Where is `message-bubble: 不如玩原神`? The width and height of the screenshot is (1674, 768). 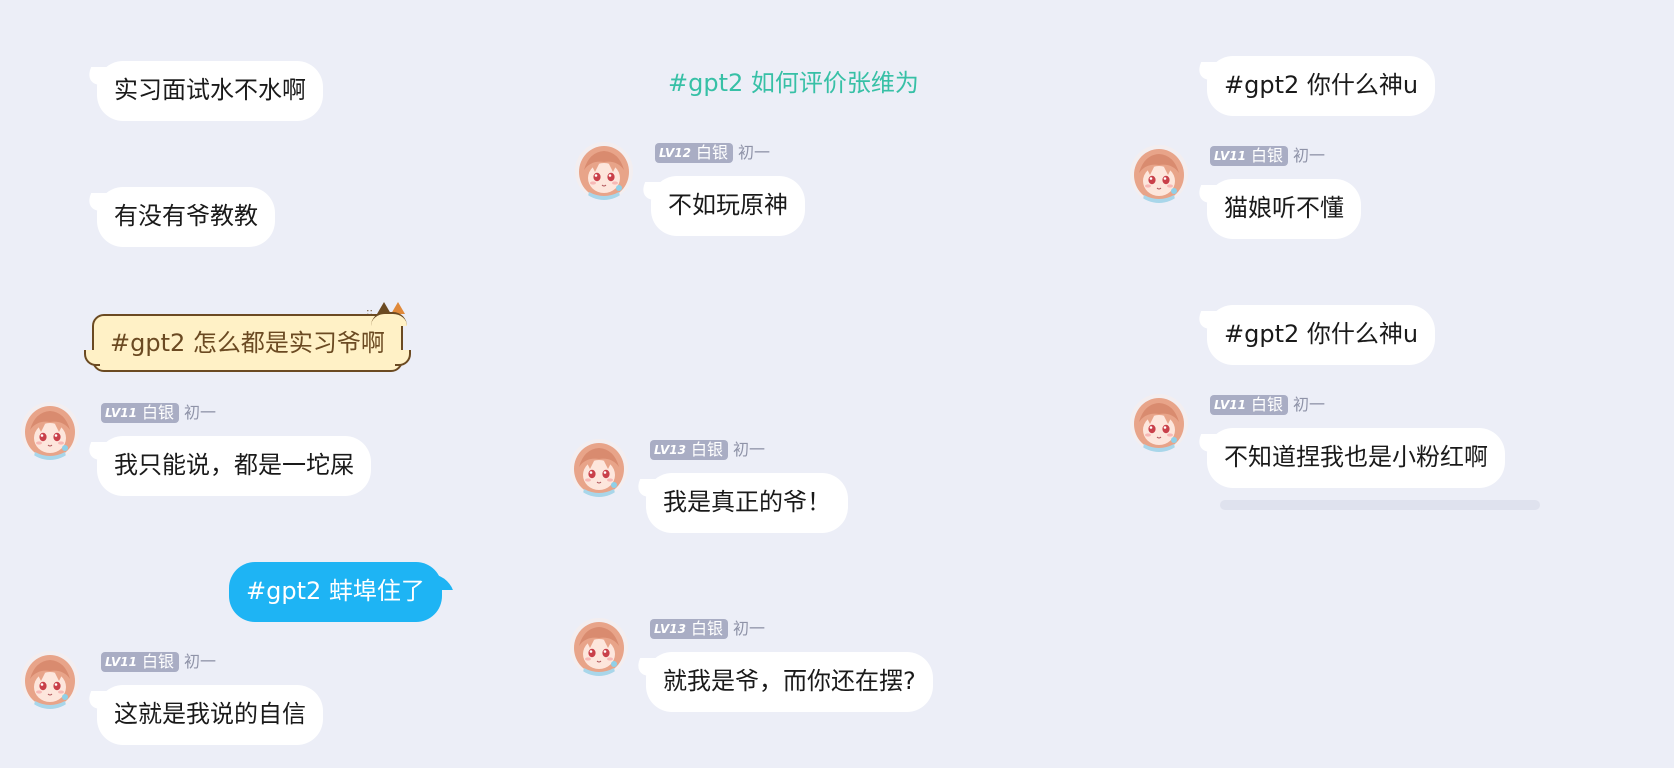 message-bubble: 不如玩原神 is located at coordinates (728, 206).